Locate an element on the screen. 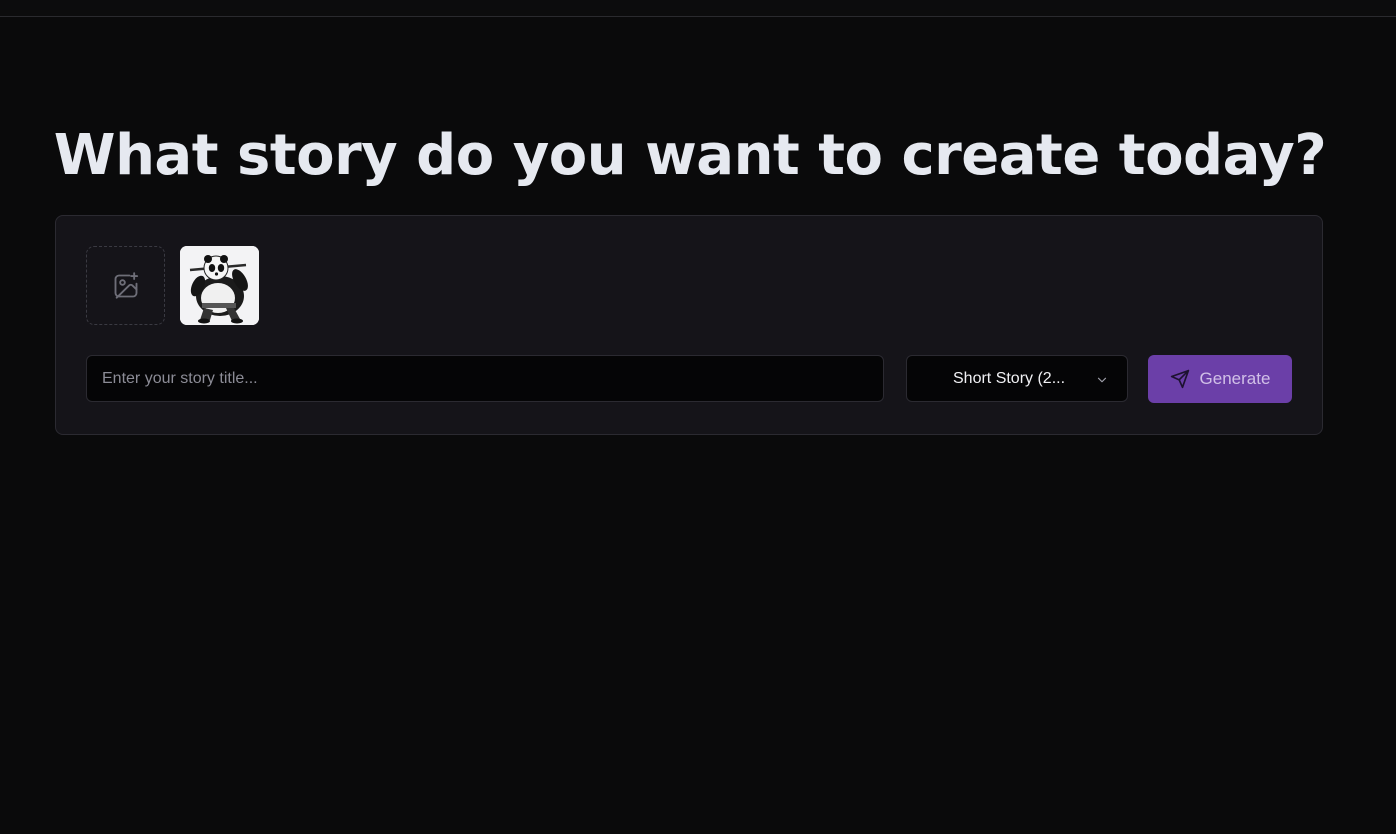 Image resolution: width=1396 pixels, height=834 pixels. panda-image is located at coordinates (219, 285).